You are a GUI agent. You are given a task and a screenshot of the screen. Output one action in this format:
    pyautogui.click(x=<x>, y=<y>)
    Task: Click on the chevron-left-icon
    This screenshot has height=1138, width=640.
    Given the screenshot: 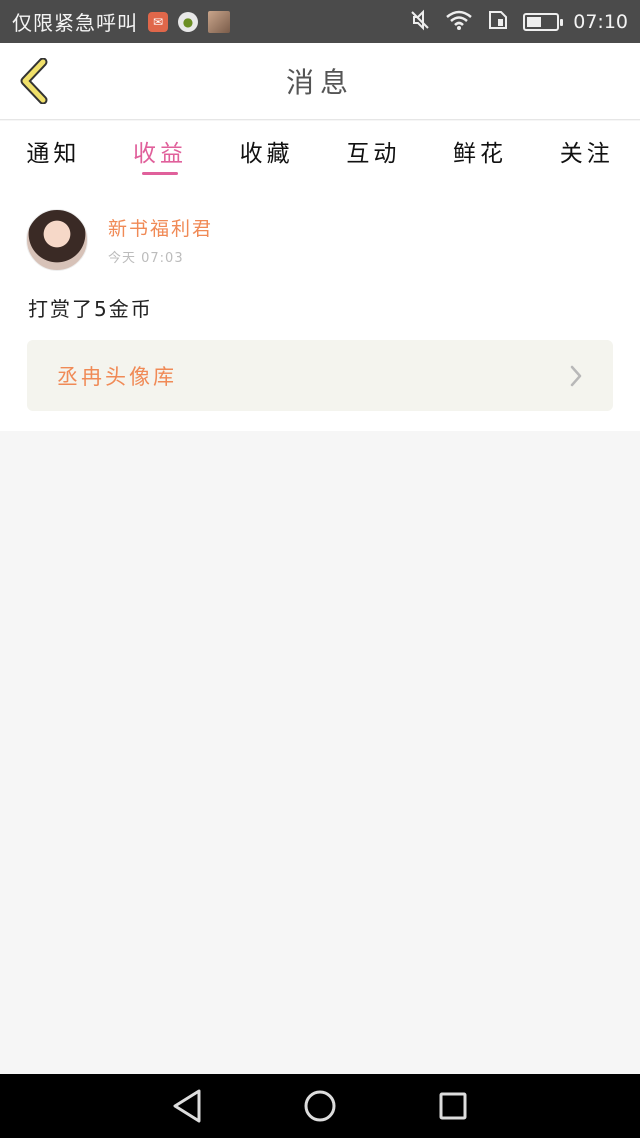 What is the action you would take?
    pyautogui.click(x=34, y=81)
    